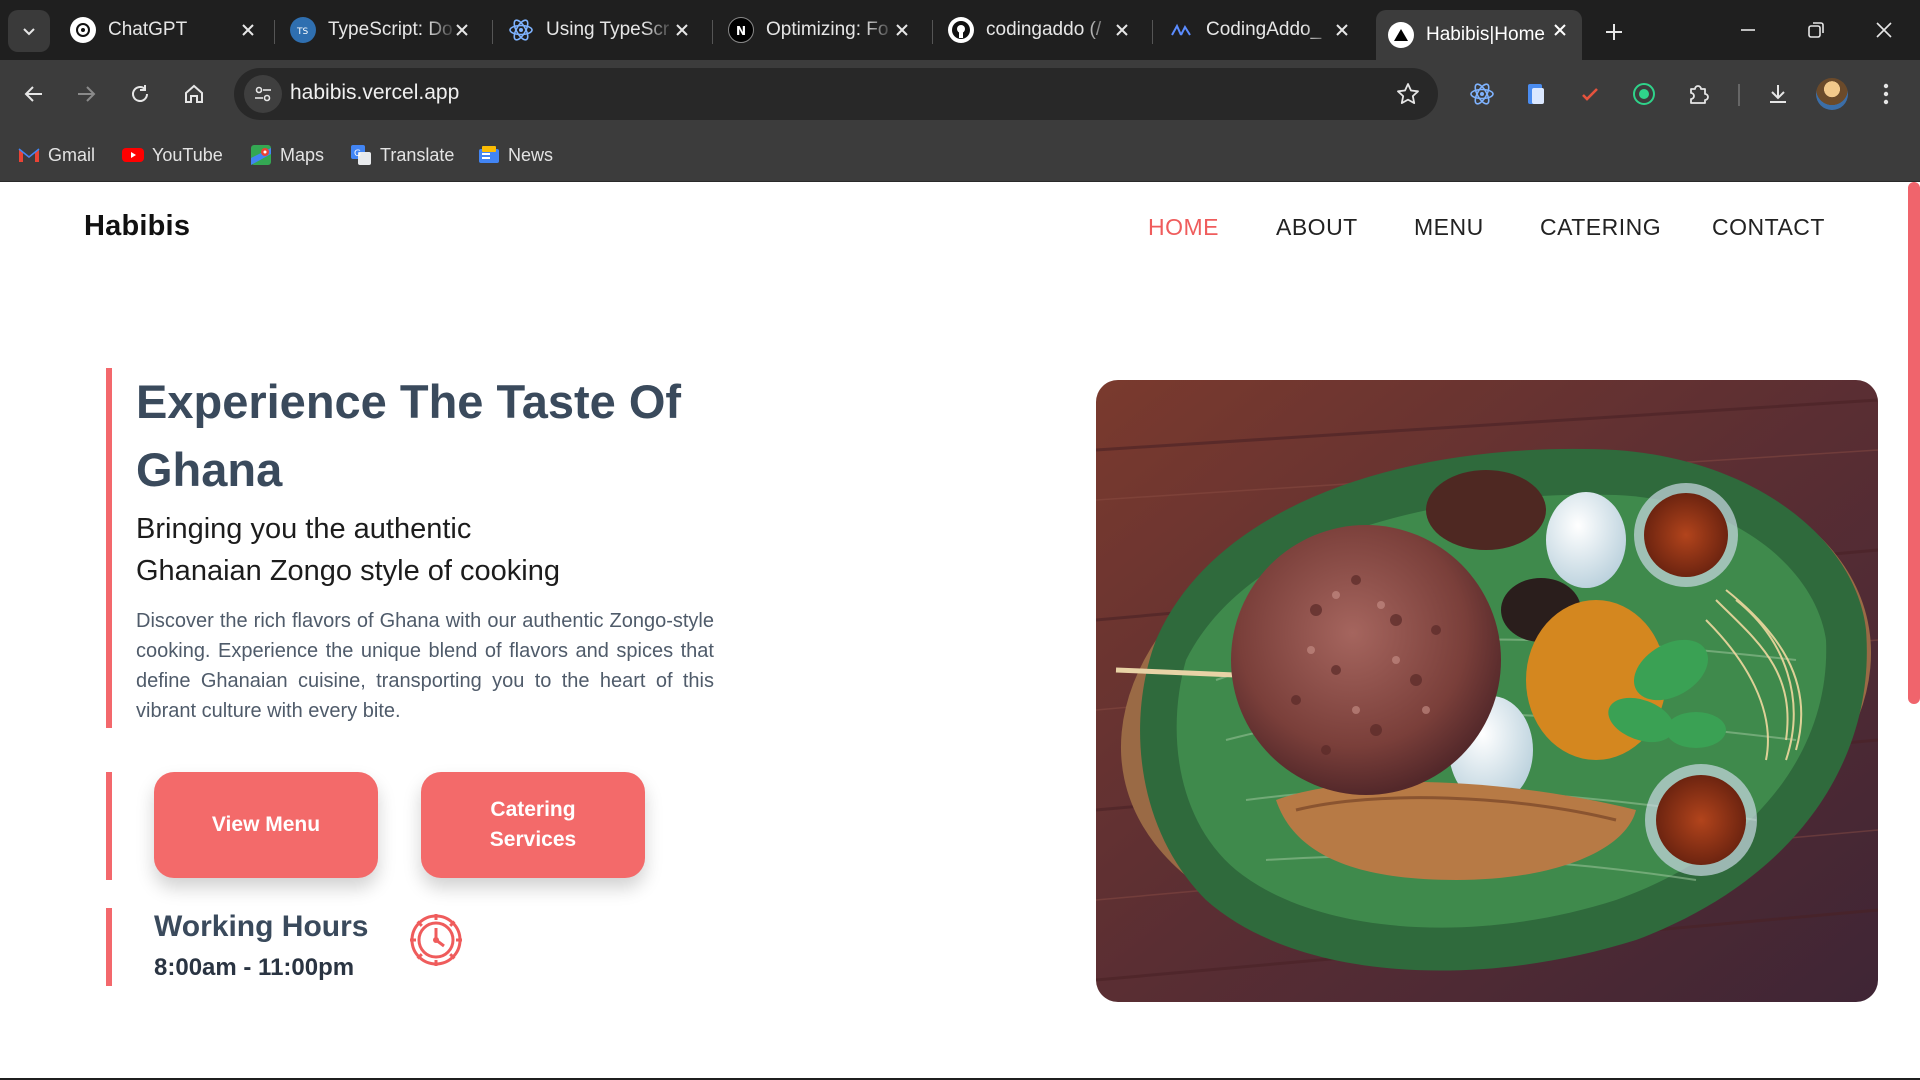 This screenshot has height=1080, width=1920. I want to click on typescript-icon: TS, so click(303, 30).